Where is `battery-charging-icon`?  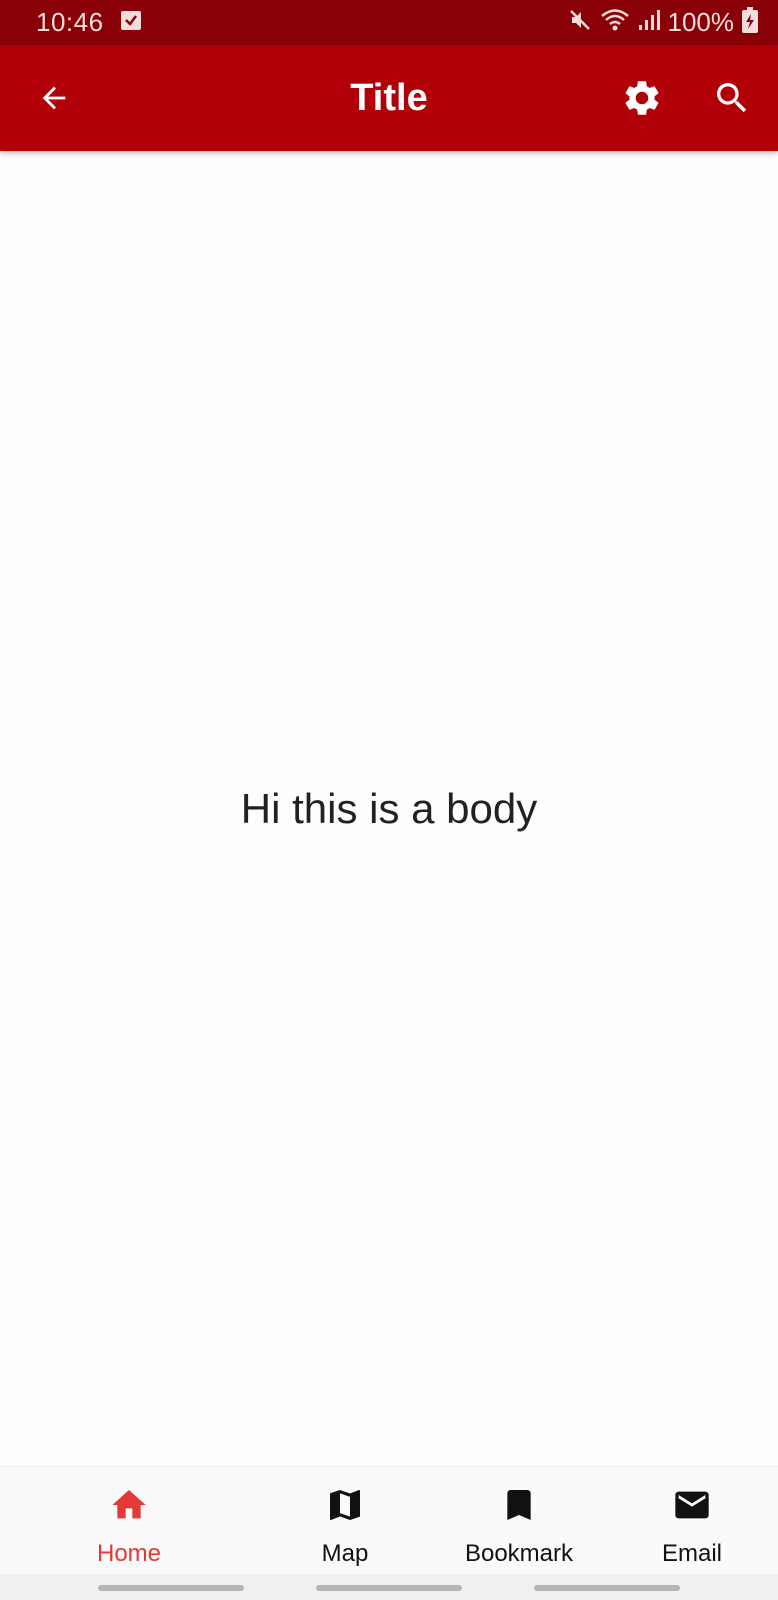
battery-charging-icon is located at coordinates (750, 22).